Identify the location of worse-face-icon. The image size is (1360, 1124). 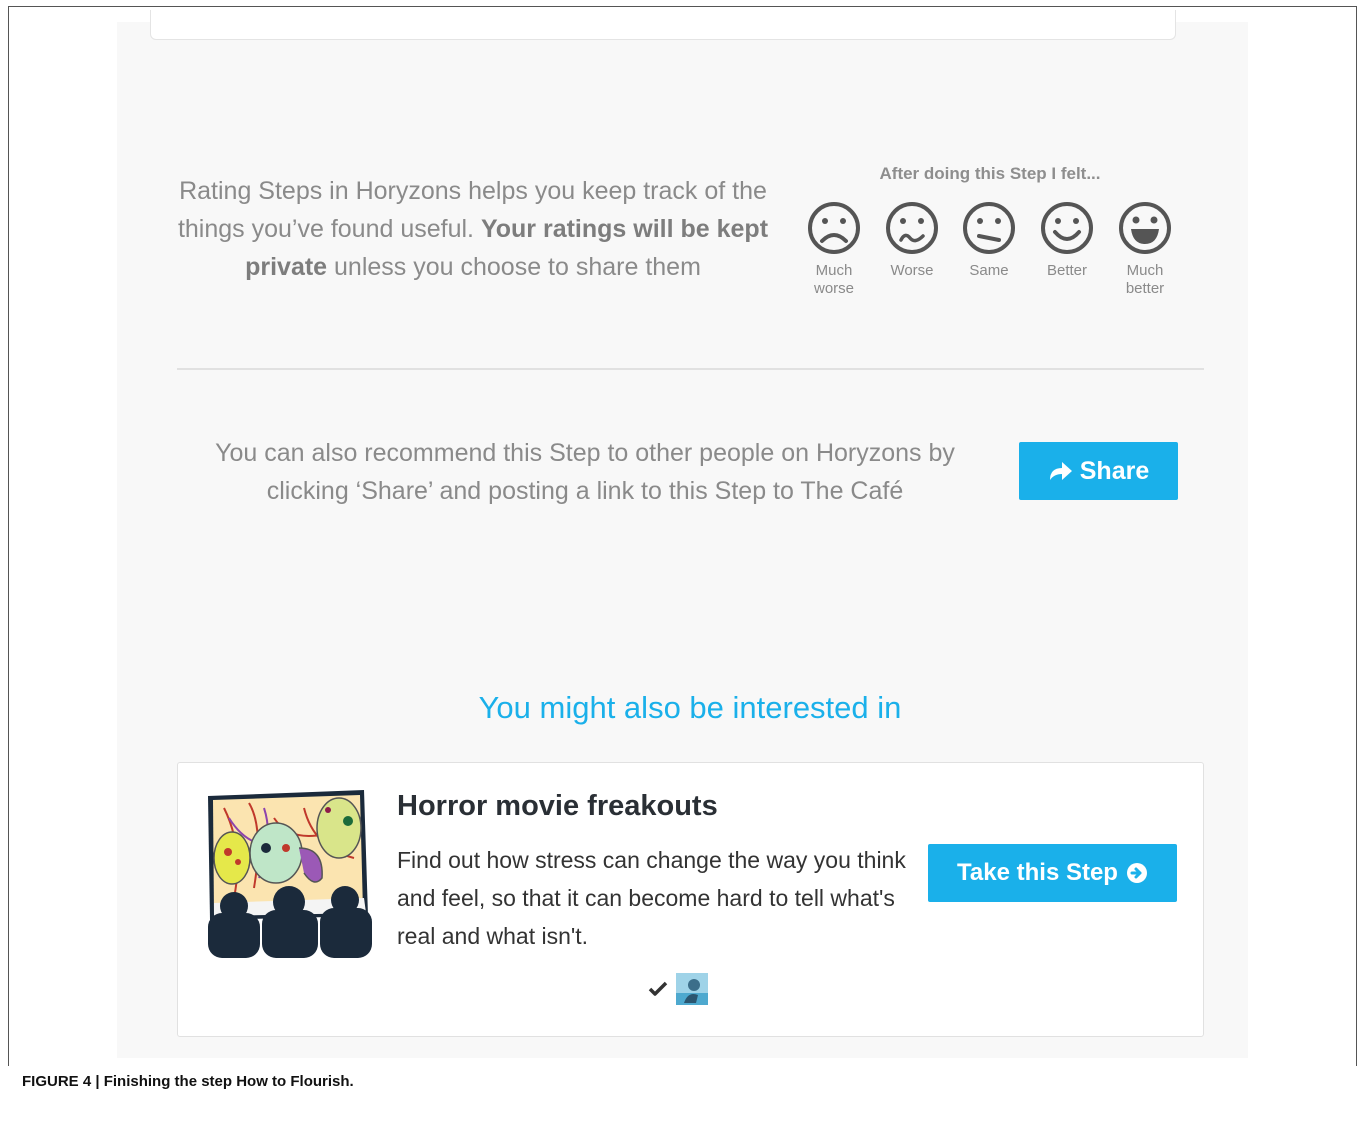
(912, 228).